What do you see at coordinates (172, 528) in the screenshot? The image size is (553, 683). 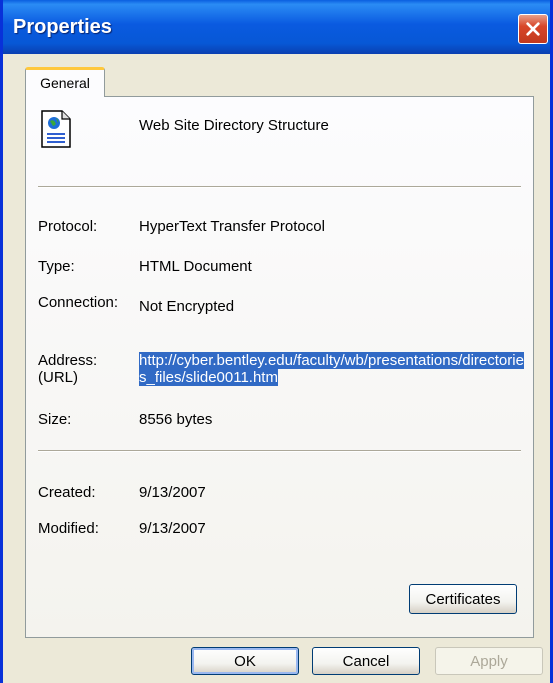 I see `modified-value: 9/13/2007` at bounding box center [172, 528].